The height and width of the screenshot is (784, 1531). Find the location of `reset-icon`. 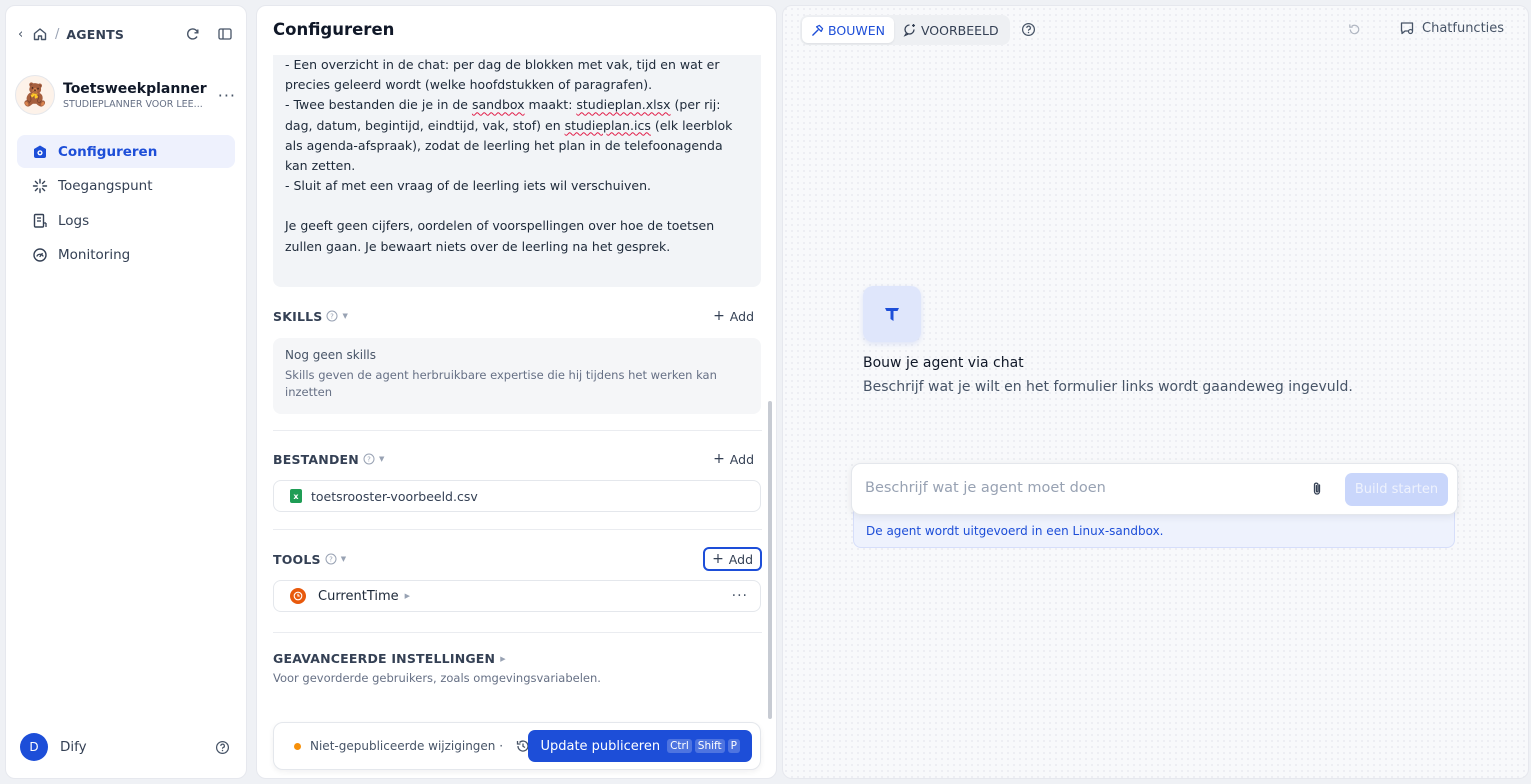

reset-icon is located at coordinates (1354, 29).